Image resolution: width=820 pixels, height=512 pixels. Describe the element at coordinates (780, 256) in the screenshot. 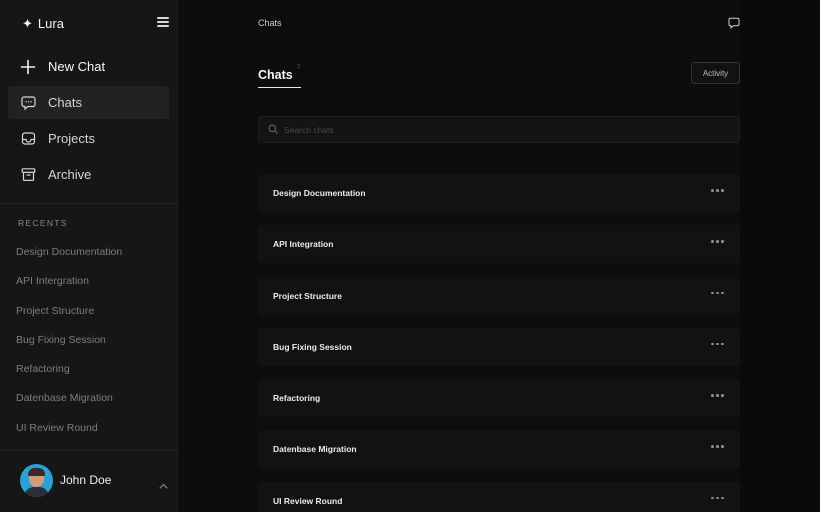

I see `main-edge` at that location.